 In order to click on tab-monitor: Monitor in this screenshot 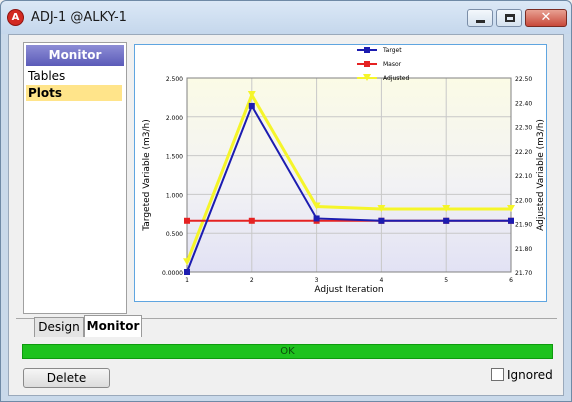, I will do `click(113, 326)`.